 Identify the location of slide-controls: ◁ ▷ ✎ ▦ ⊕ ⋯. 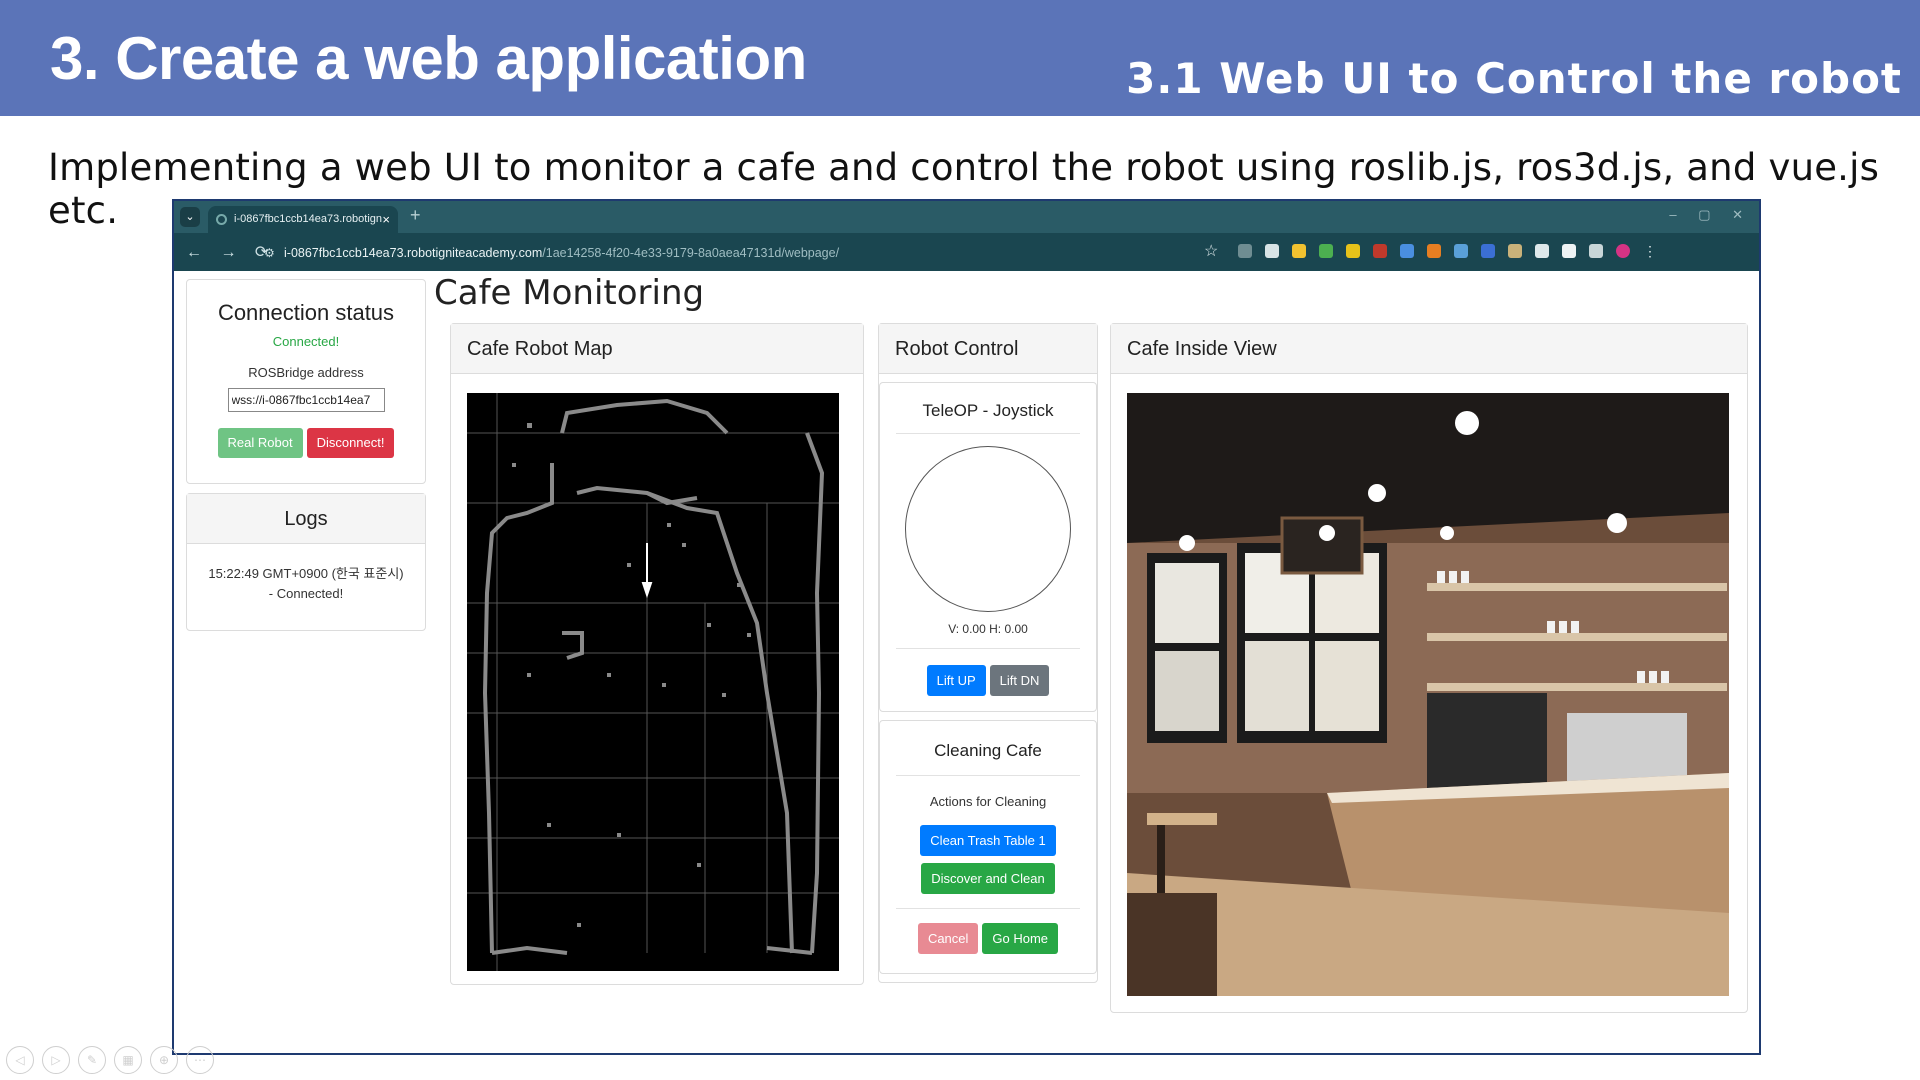
(110, 1060).